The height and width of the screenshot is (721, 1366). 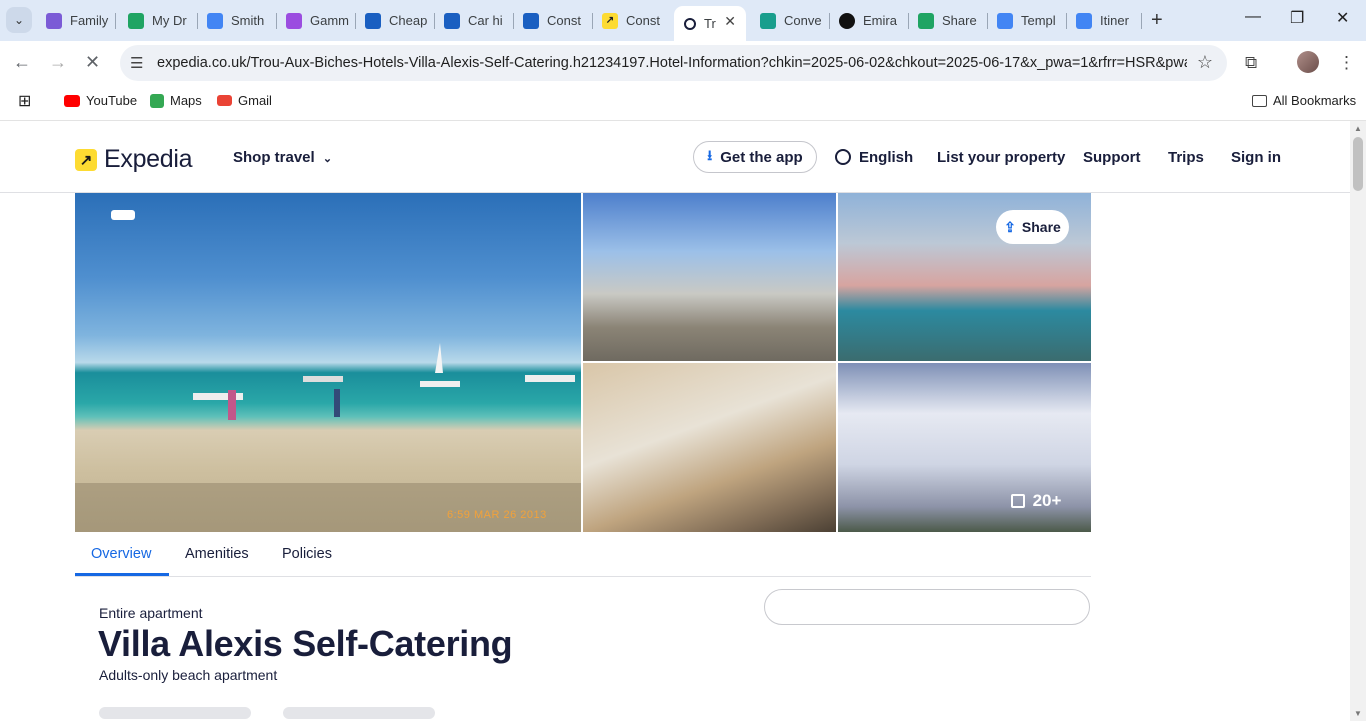 I want to click on browser-tab: Templ, so click(x=1032, y=20).